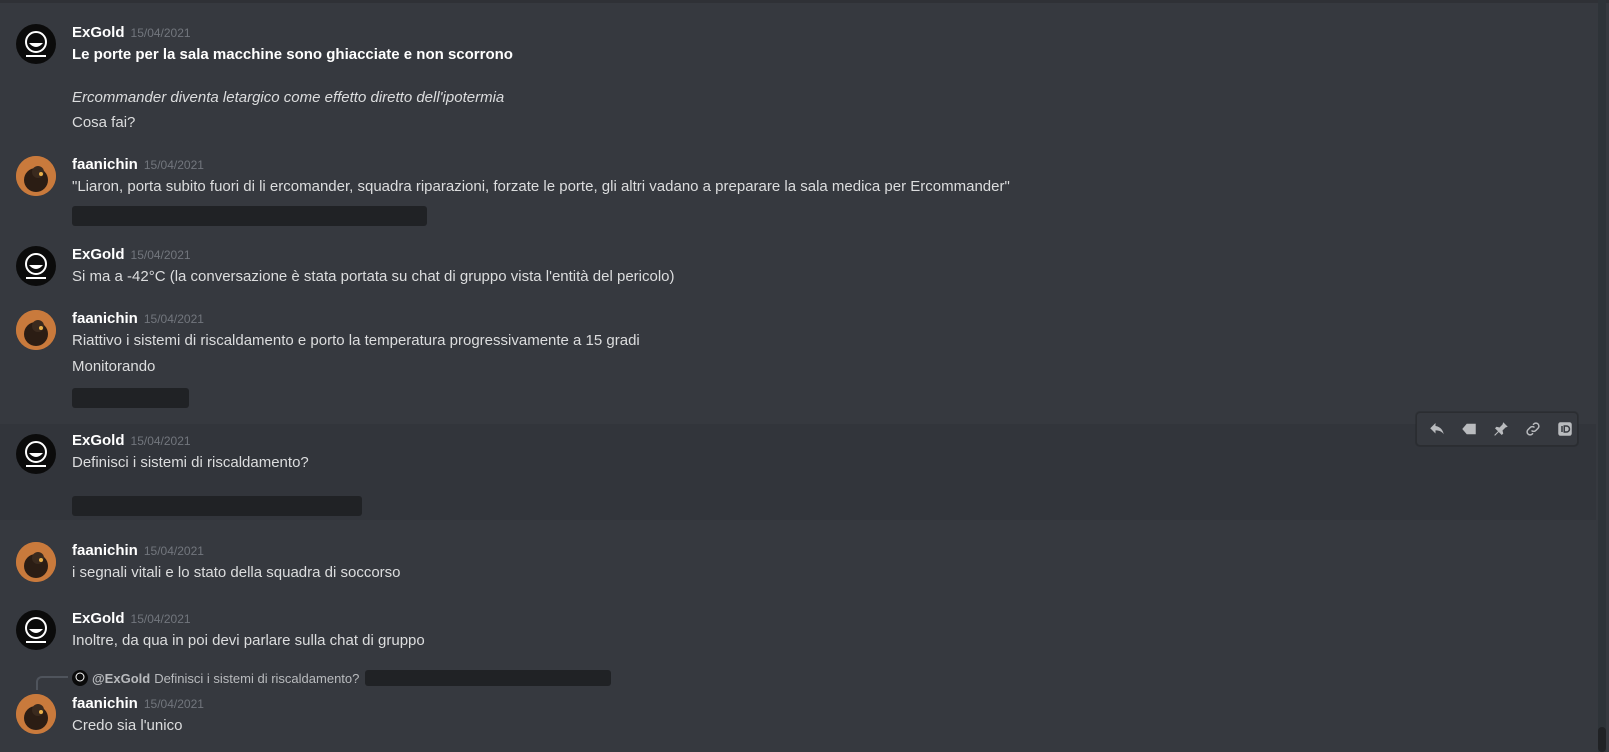 Image resolution: width=1609 pixels, height=752 pixels. What do you see at coordinates (1565, 429) in the screenshot?
I see `copy-id-icon` at bounding box center [1565, 429].